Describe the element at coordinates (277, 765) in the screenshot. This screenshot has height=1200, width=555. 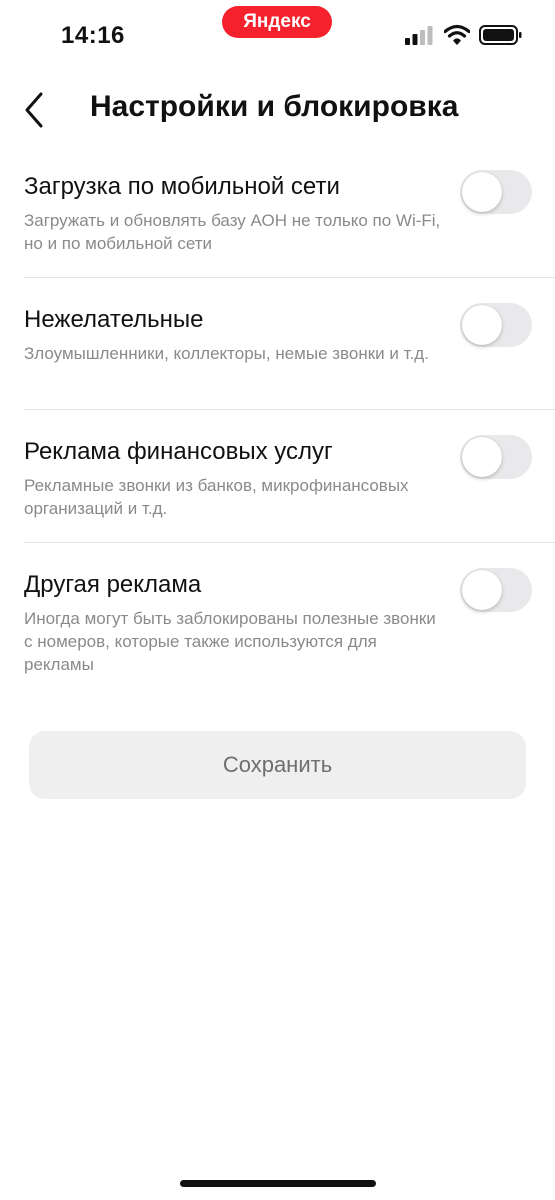
I see `save-button: Сохранить` at that location.